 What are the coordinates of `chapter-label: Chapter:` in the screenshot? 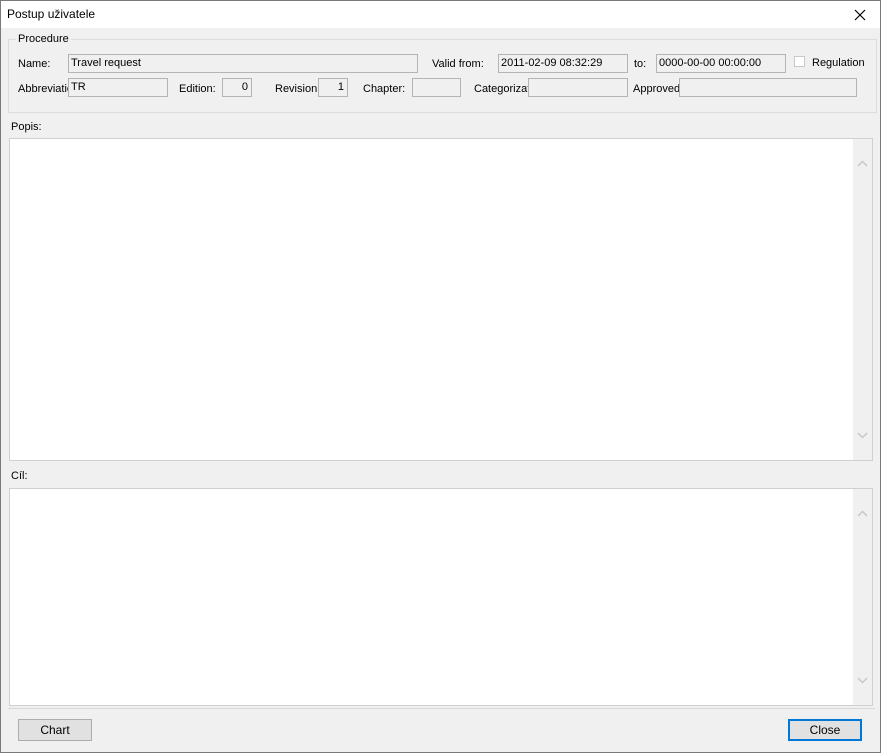 It's located at (384, 89).